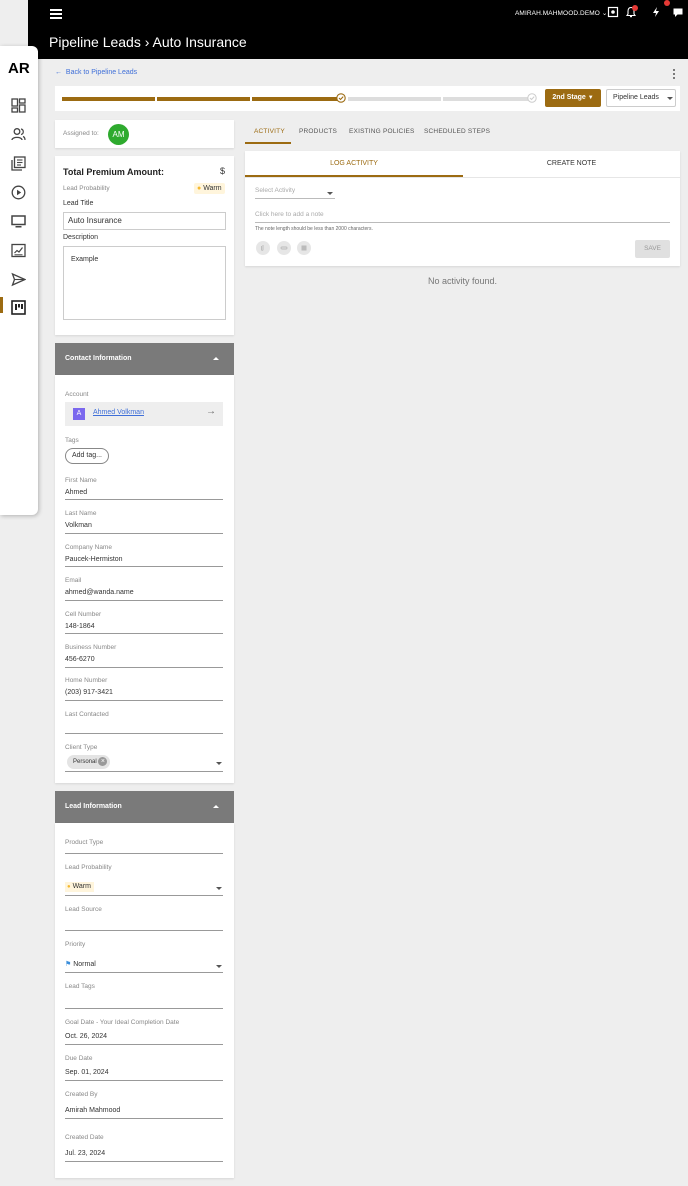 The image size is (688, 1186). I want to click on tab-activity: ACTIVITY, so click(269, 131).